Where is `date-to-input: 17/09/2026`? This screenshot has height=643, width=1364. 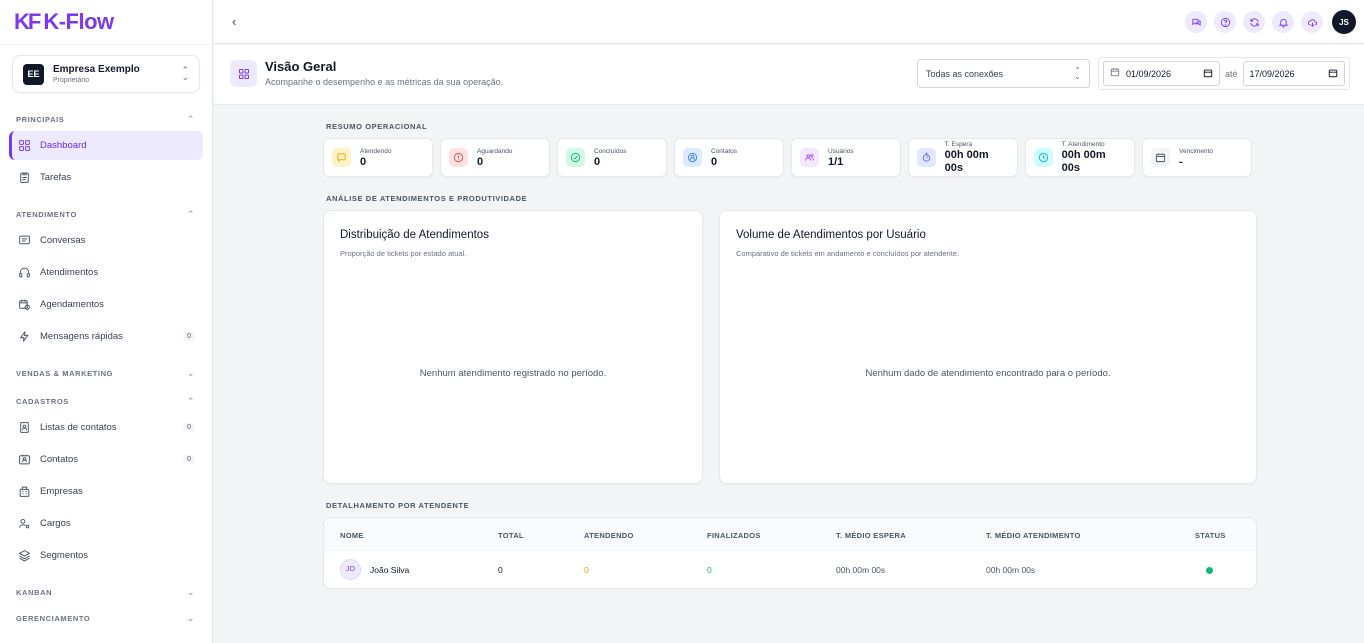
date-to-input: 17/09/2026 is located at coordinates (1293, 73).